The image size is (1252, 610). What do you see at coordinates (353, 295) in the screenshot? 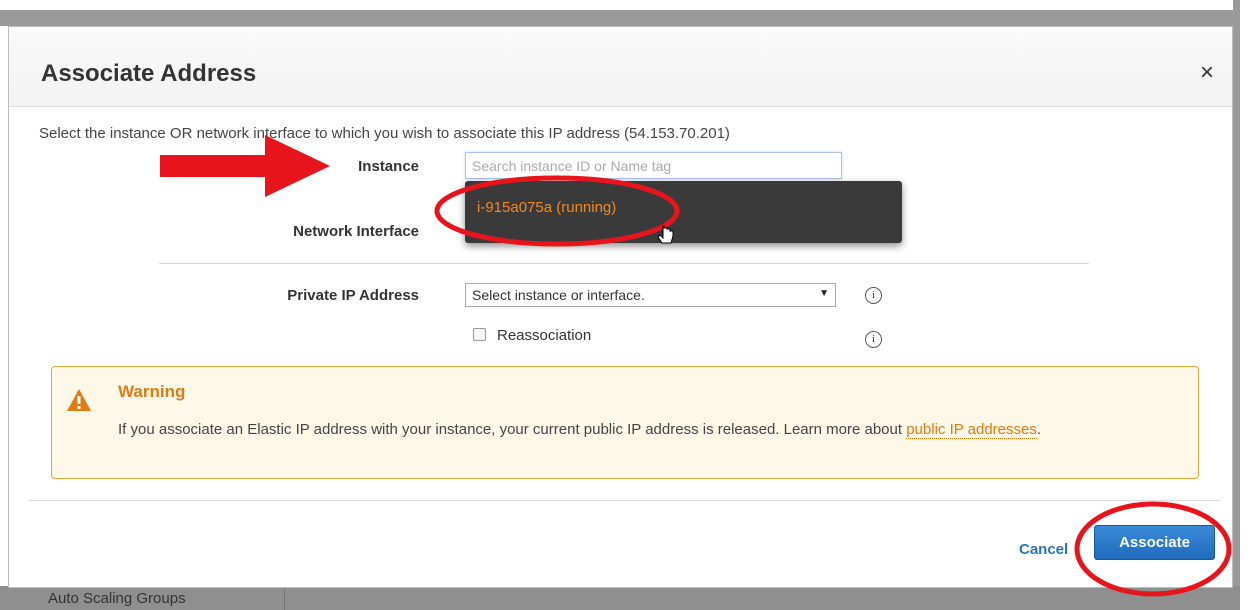
I see `private-ip-label: Private IP Address` at bounding box center [353, 295].